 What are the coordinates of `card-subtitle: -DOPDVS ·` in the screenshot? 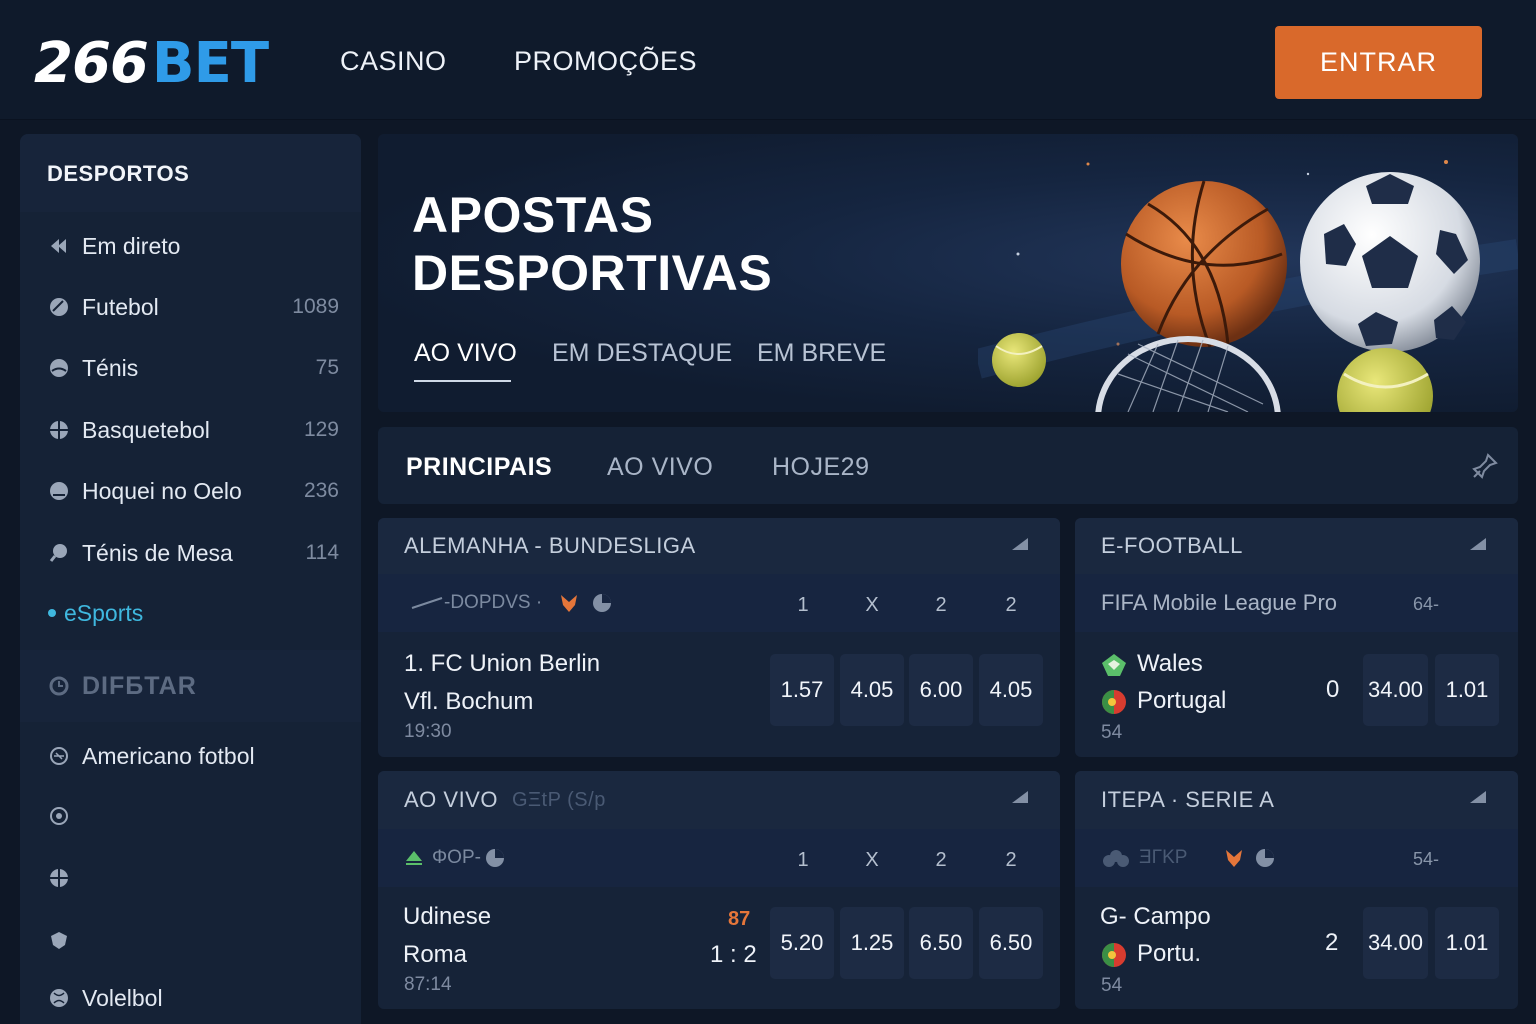 It's located at (493, 602).